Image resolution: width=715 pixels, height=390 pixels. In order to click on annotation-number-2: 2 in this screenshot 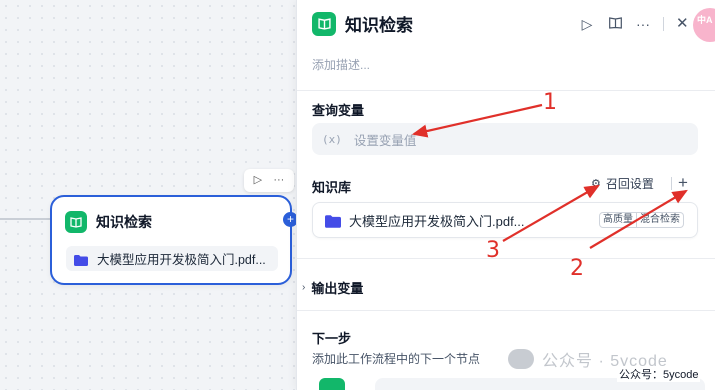, I will do `click(577, 268)`.